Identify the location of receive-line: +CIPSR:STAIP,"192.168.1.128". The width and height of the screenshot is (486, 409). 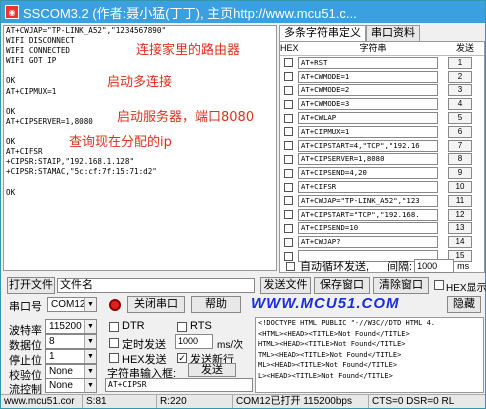
(70, 162).